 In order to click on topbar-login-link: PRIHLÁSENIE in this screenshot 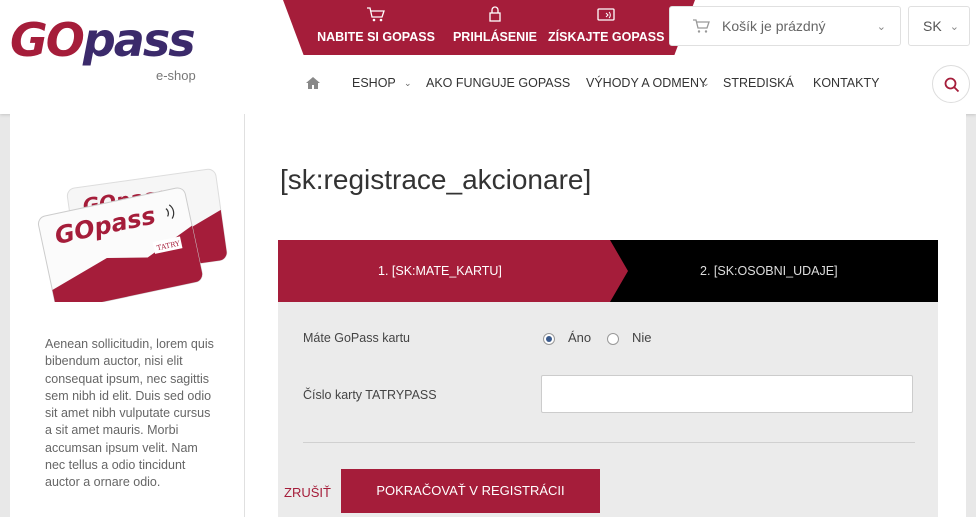, I will do `click(495, 27)`.